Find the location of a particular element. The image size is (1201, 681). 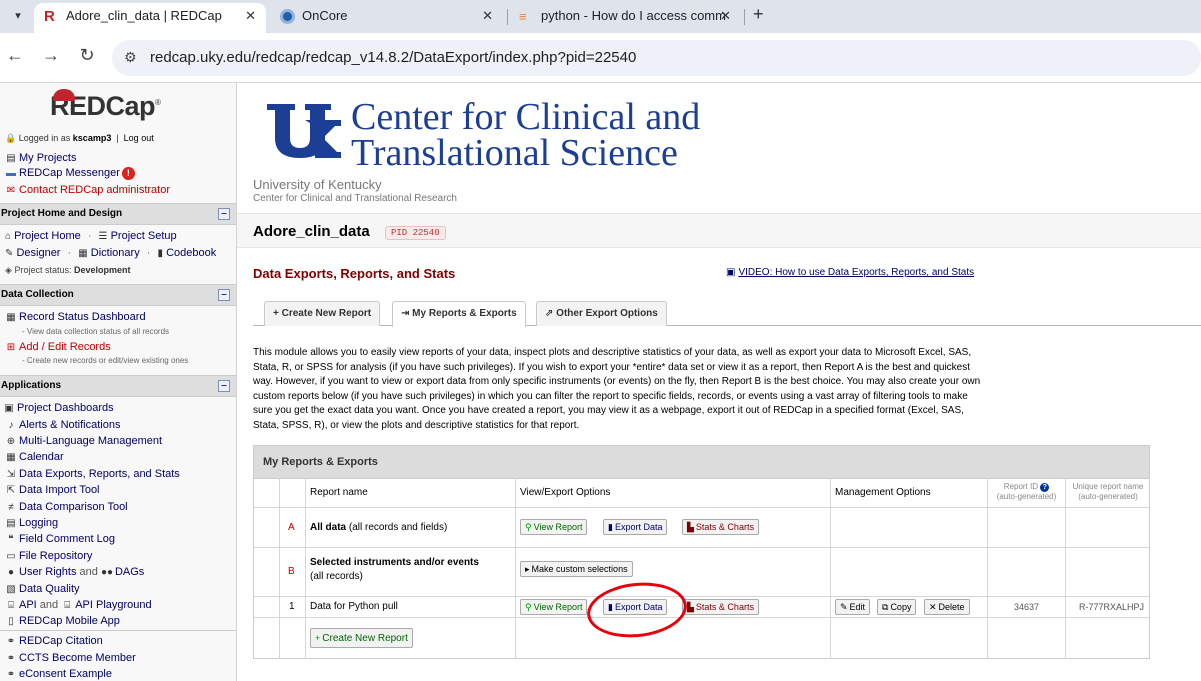

tab-other-export-options: ⇗ Other Export Options is located at coordinates (601, 313).